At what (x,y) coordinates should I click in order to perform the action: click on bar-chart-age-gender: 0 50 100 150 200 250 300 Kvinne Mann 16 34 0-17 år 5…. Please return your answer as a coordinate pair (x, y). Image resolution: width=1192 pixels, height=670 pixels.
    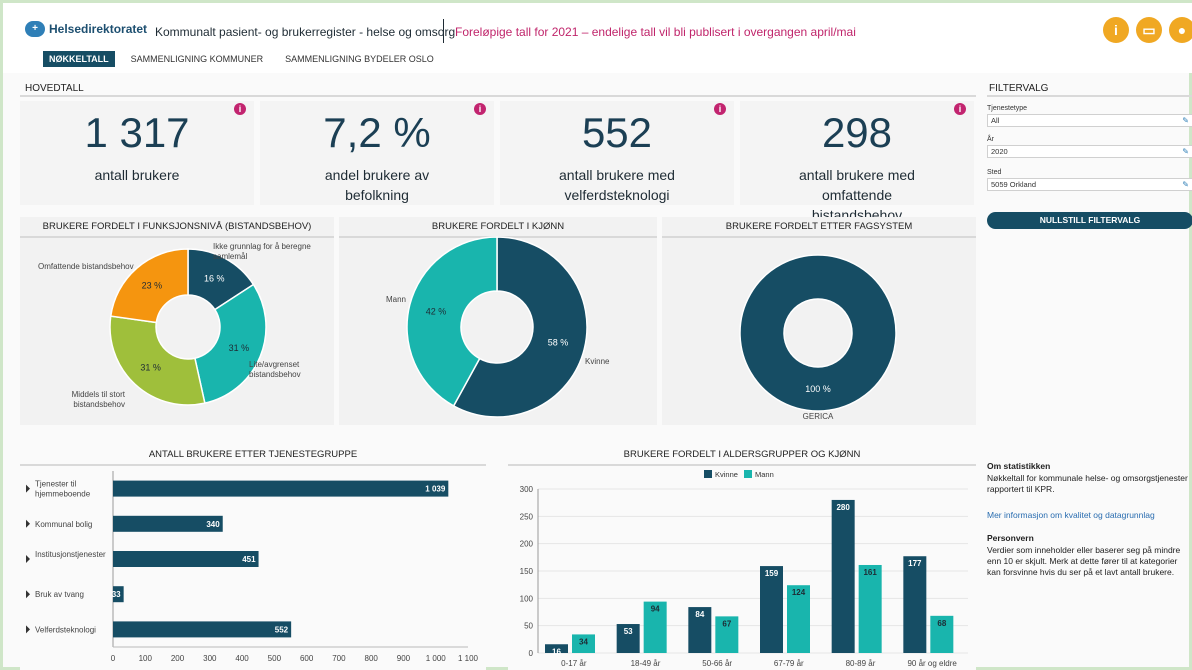
    Looking at the image, I should click on (744, 569).